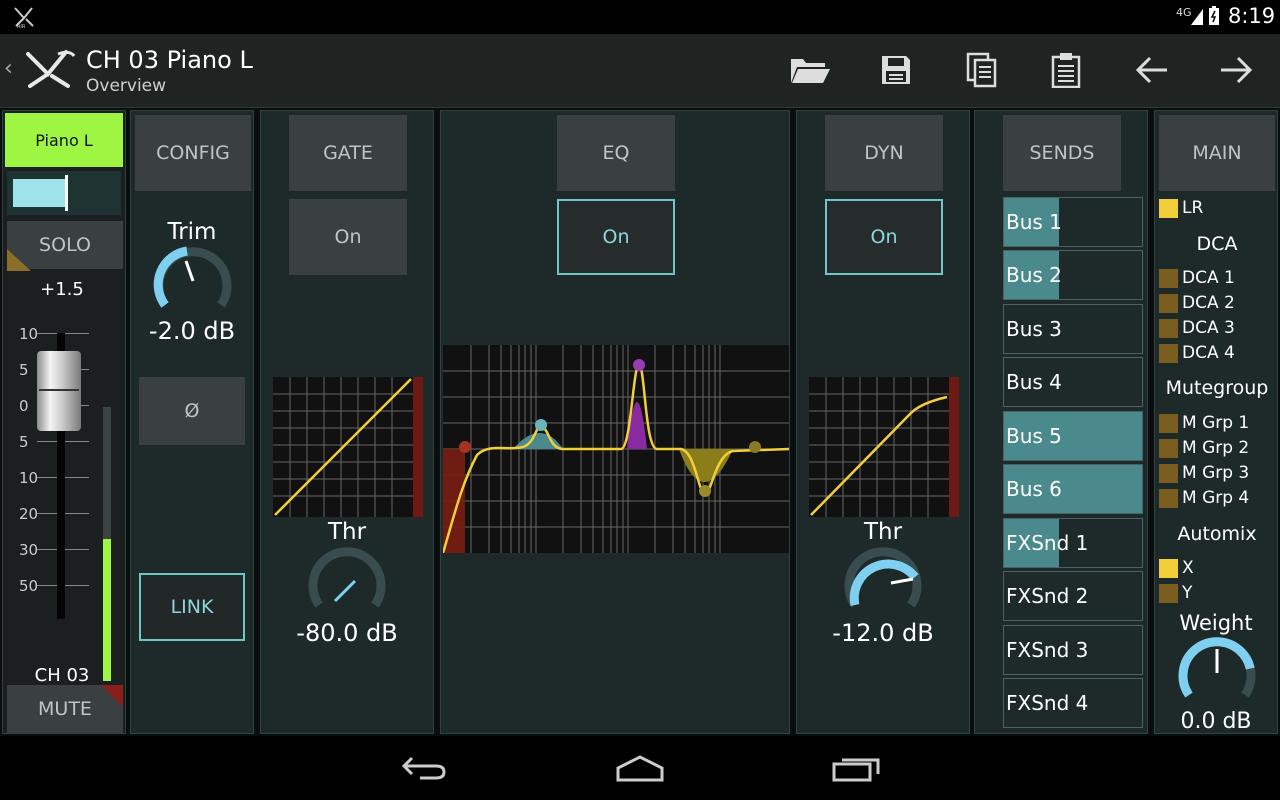 The image size is (1280, 800). I want to click on open-button, so click(810, 70).